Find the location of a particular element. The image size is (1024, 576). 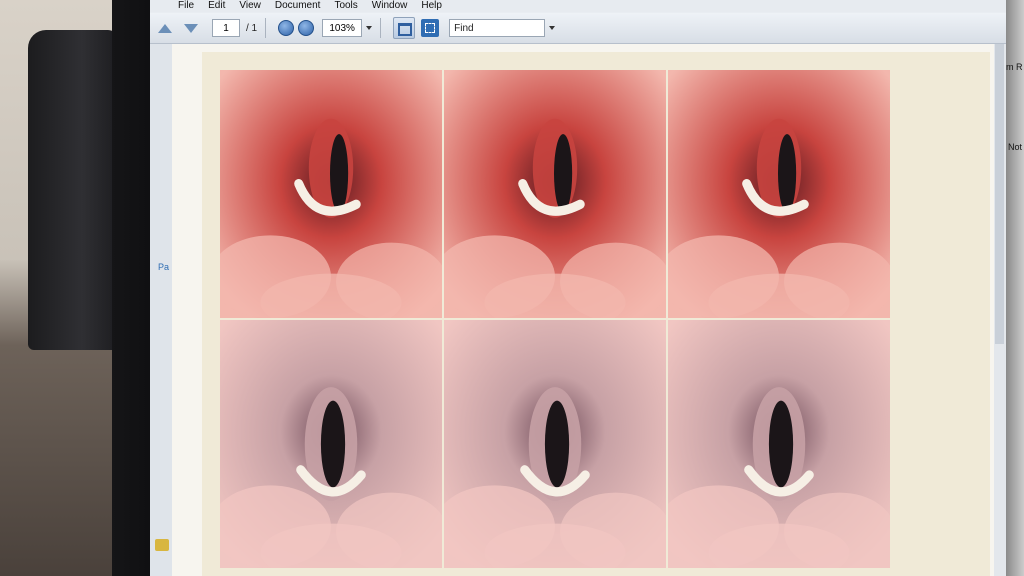

find-dropdown-icon is located at coordinates (552, 28).